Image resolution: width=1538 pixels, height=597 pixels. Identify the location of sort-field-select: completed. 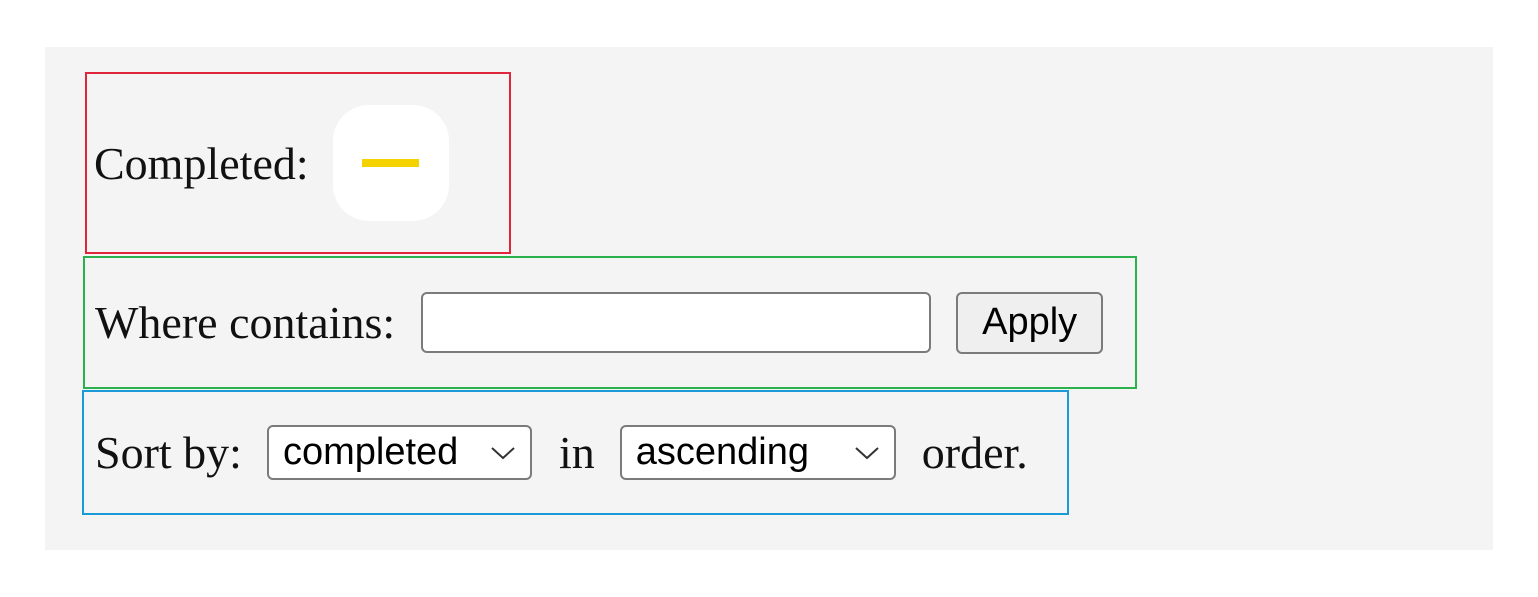
(399, 452).